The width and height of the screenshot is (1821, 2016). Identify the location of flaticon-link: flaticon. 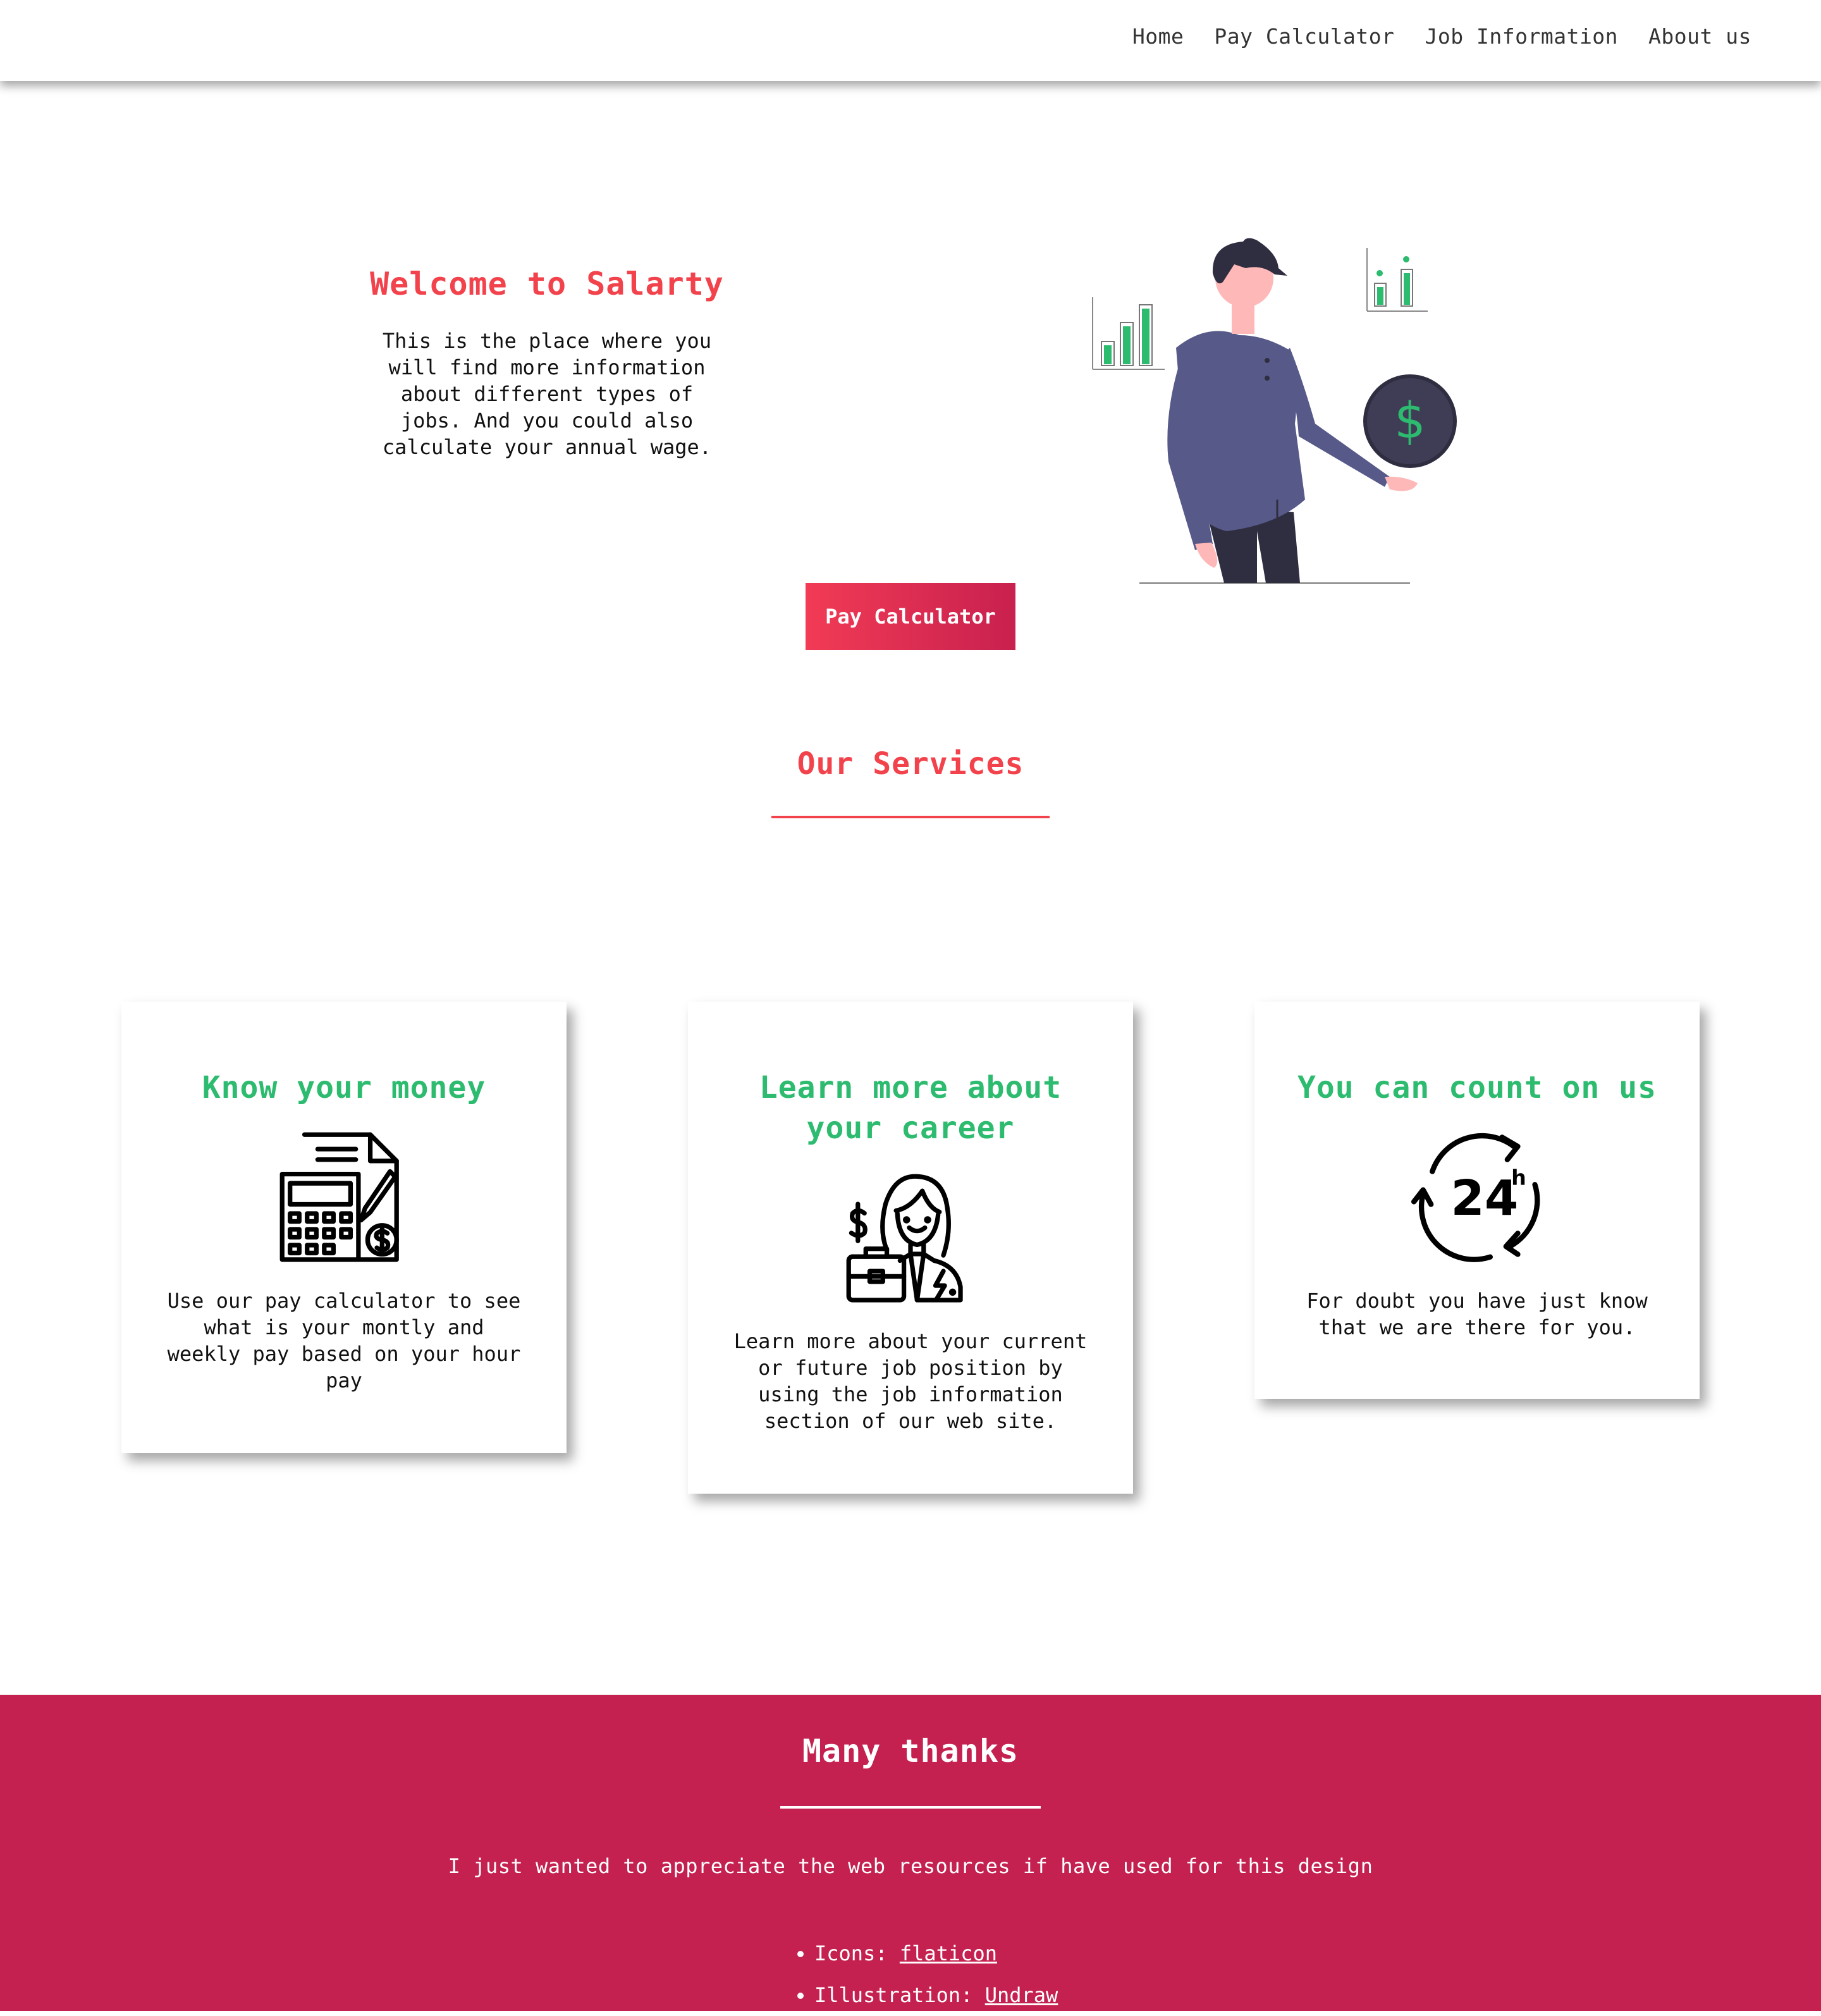
(949, 1953).